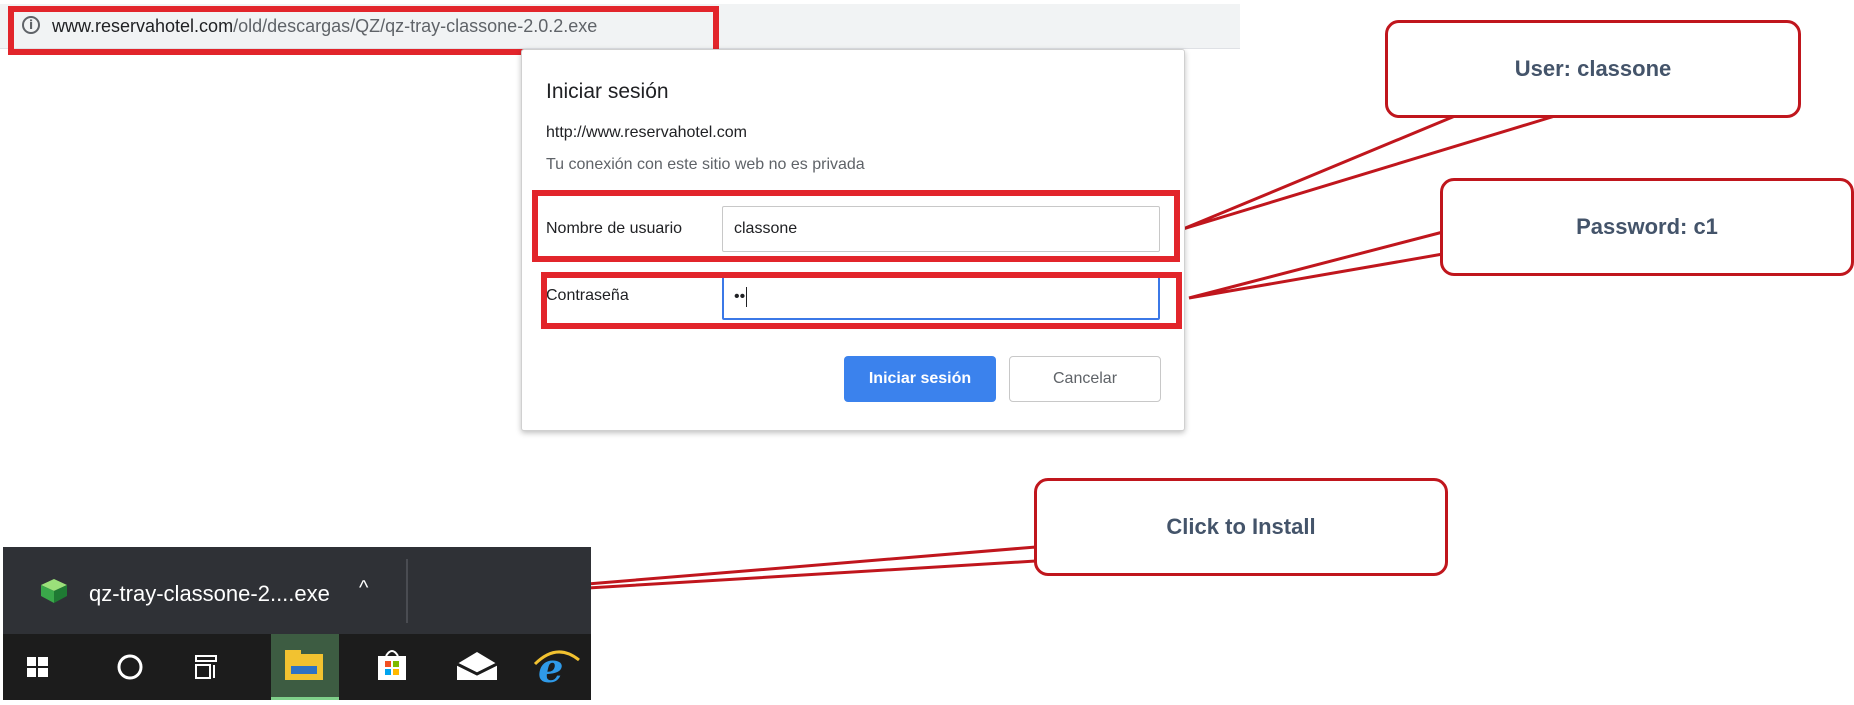 The height and width of the screenshot is (705, 1854). What do you see at coordinates (1316, 265) in the screenshot?
I see `password-callout-pointer` at bounding box center [1316, 265].